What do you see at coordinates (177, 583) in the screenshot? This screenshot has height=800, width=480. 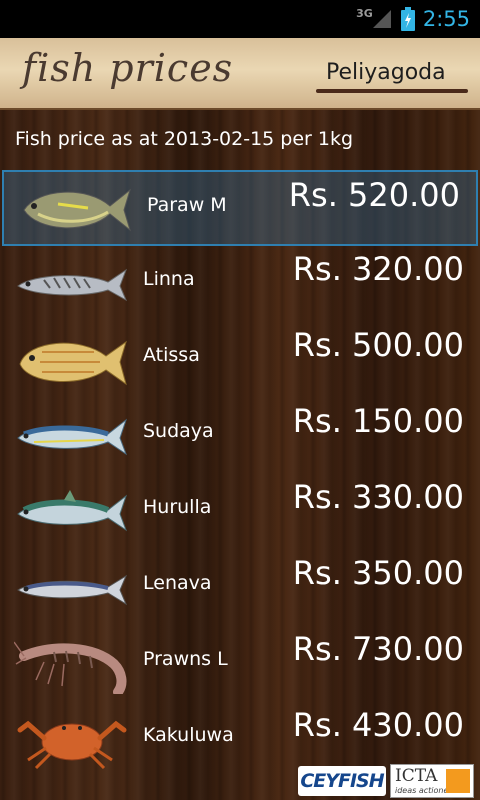 I see `fish-name: Lenava` at bounding box center [177, 583].